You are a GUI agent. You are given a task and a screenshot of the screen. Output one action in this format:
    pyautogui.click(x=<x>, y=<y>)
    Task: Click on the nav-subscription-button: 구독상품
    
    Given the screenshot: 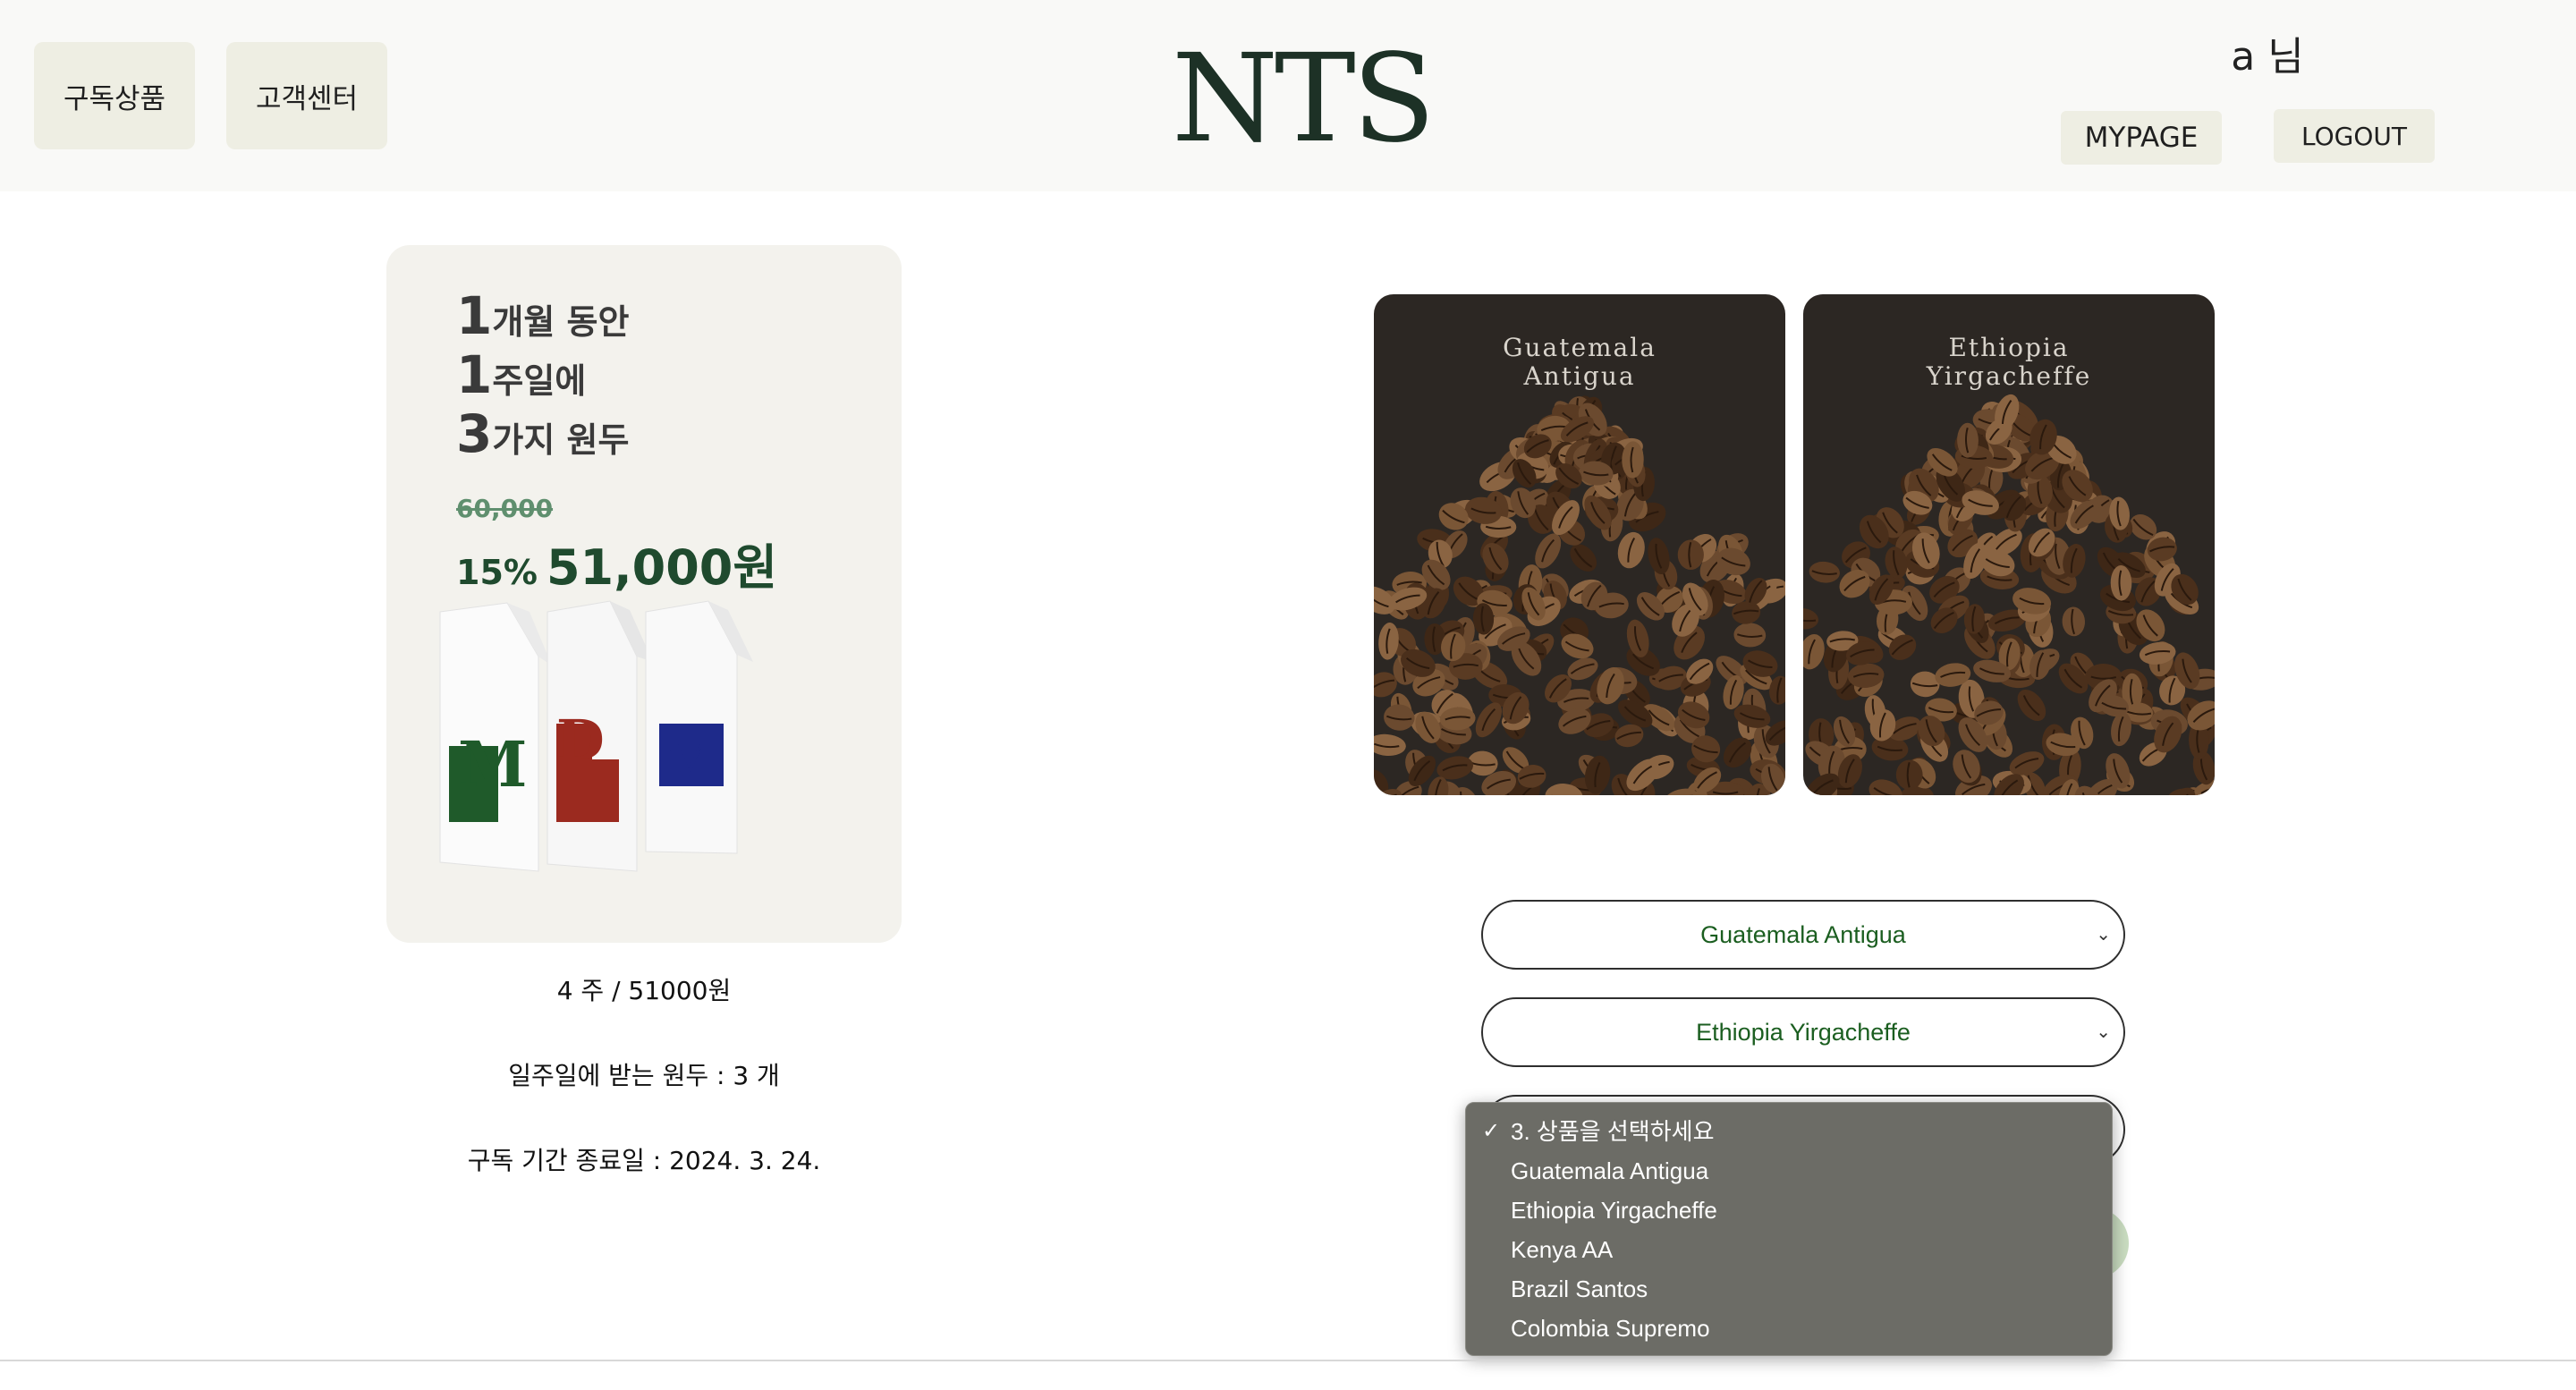 What is the action you would take?
    pyautogui.click(x=114, y=95)
    